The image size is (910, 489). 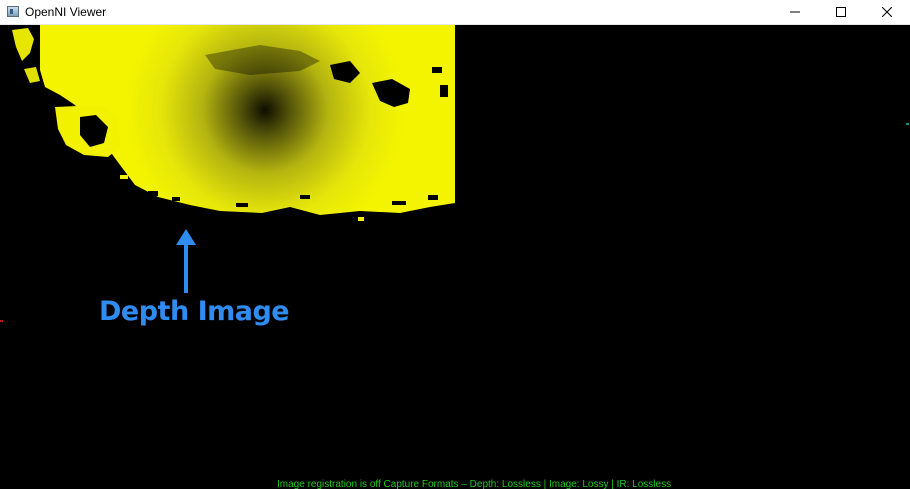 What do you see at coordinates (13, 11) in the screenshot?
I see `app-window-icon` at bounding box center [13, 11].